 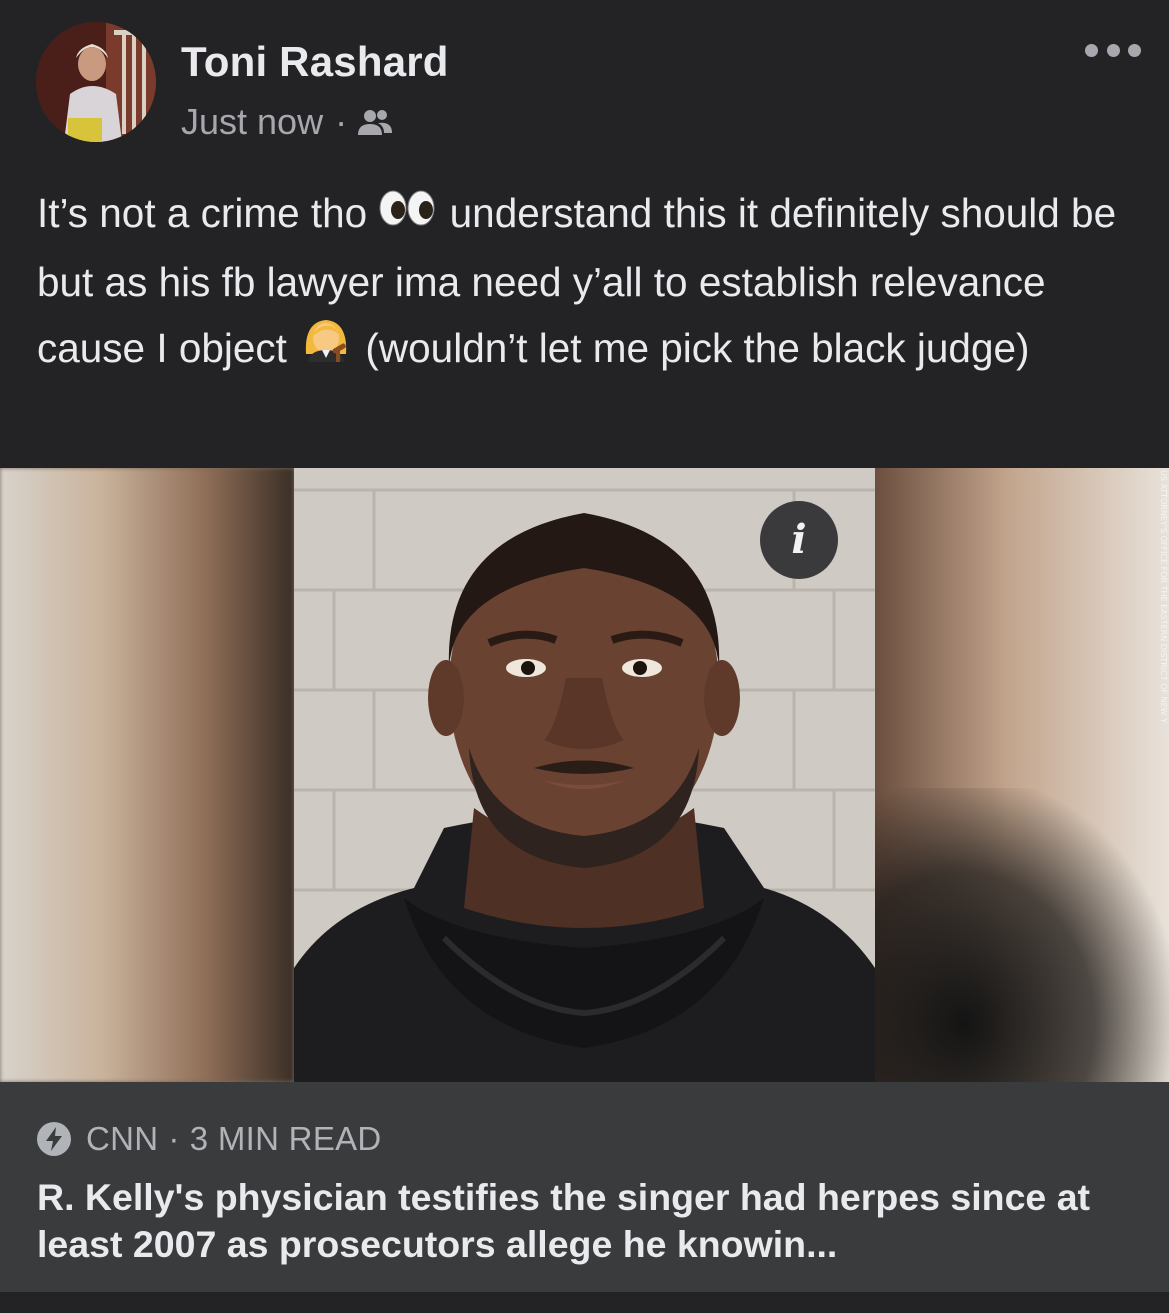 I want to click on post-timestamp: Just now, so click(x=252, y=122).